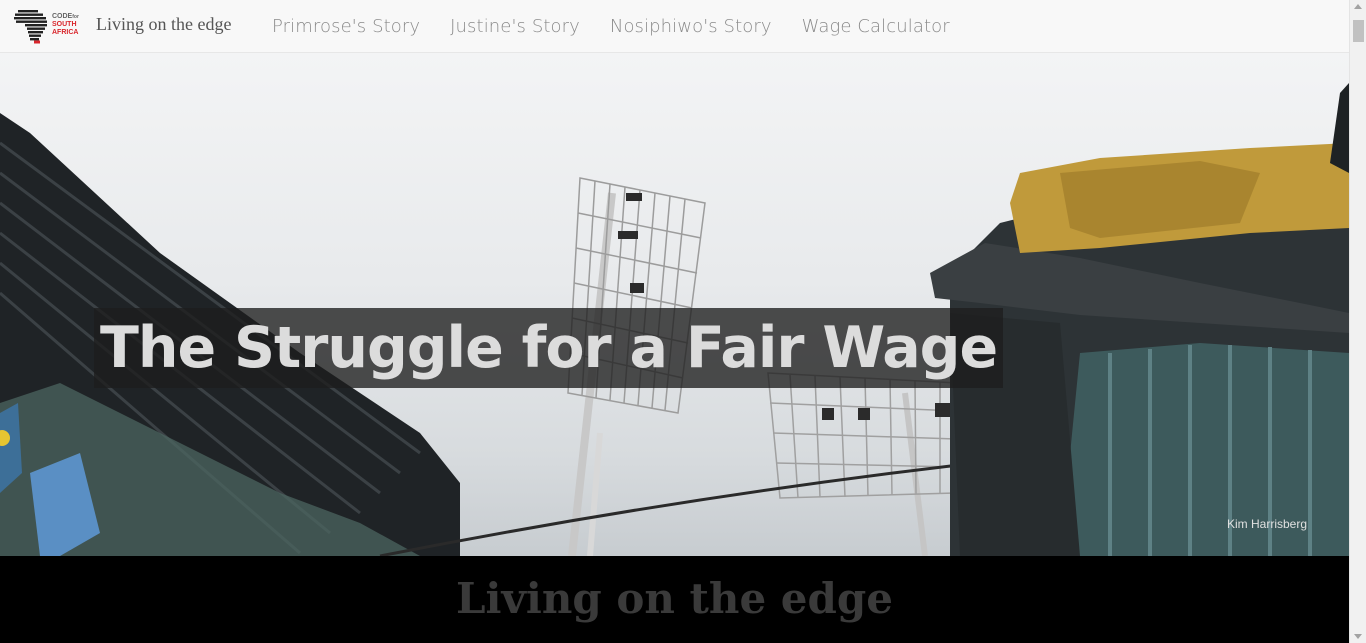 The width and height of the screenshot is (1366, 643). What do you see at coordinates (1358, 636) in the screenshot?
I see `scroll-down-arrow-icon` at bounding box center [1358, 636].